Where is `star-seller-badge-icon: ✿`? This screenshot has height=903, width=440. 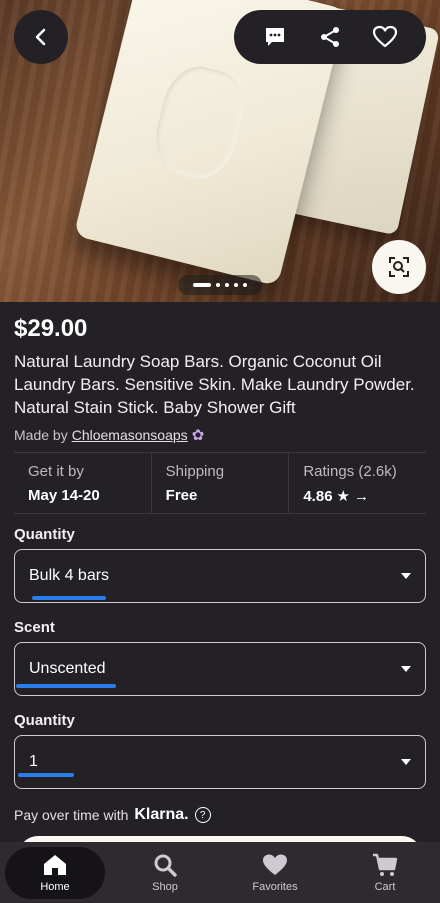
star-seller-badge-icon: ✿ is located at coordinates (198, 435).